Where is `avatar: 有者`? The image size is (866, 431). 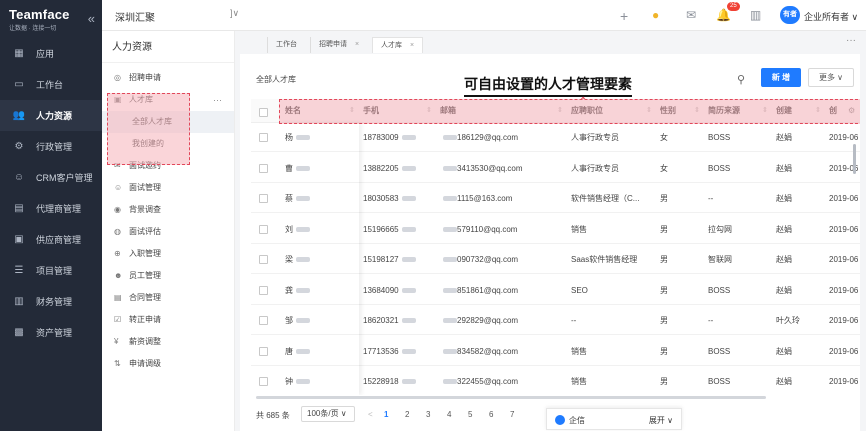 avatar: 有者 is located at coordinates (790, 15).